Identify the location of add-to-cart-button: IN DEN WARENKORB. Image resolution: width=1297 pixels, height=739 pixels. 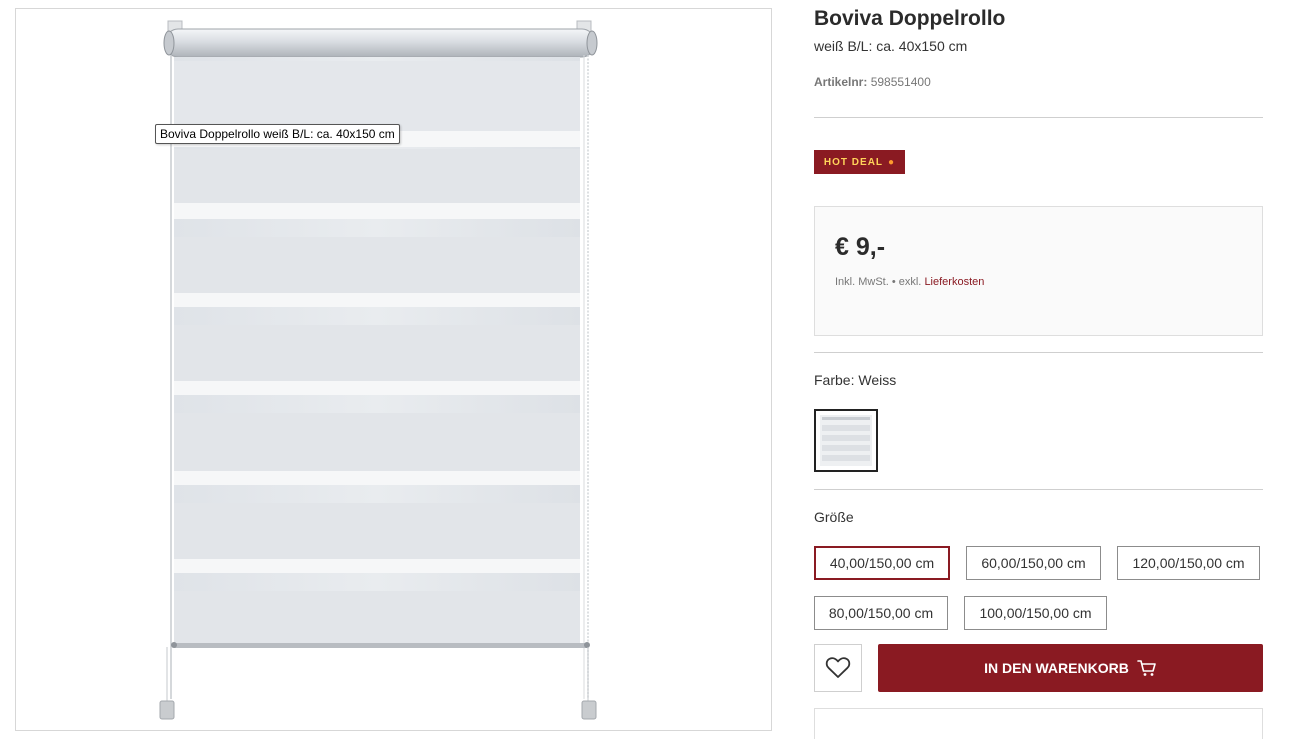
(1070, 668).